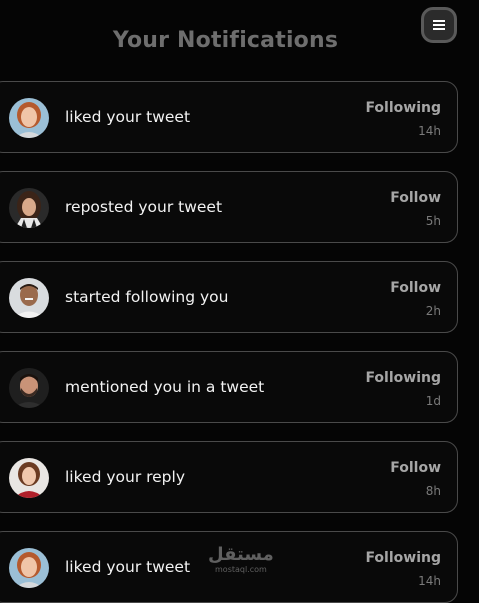 This screenshot has height=603, width=479. Describe the element at coordinates (433, 311) in the screenshot. I see `timestamp: 2h` at that location.